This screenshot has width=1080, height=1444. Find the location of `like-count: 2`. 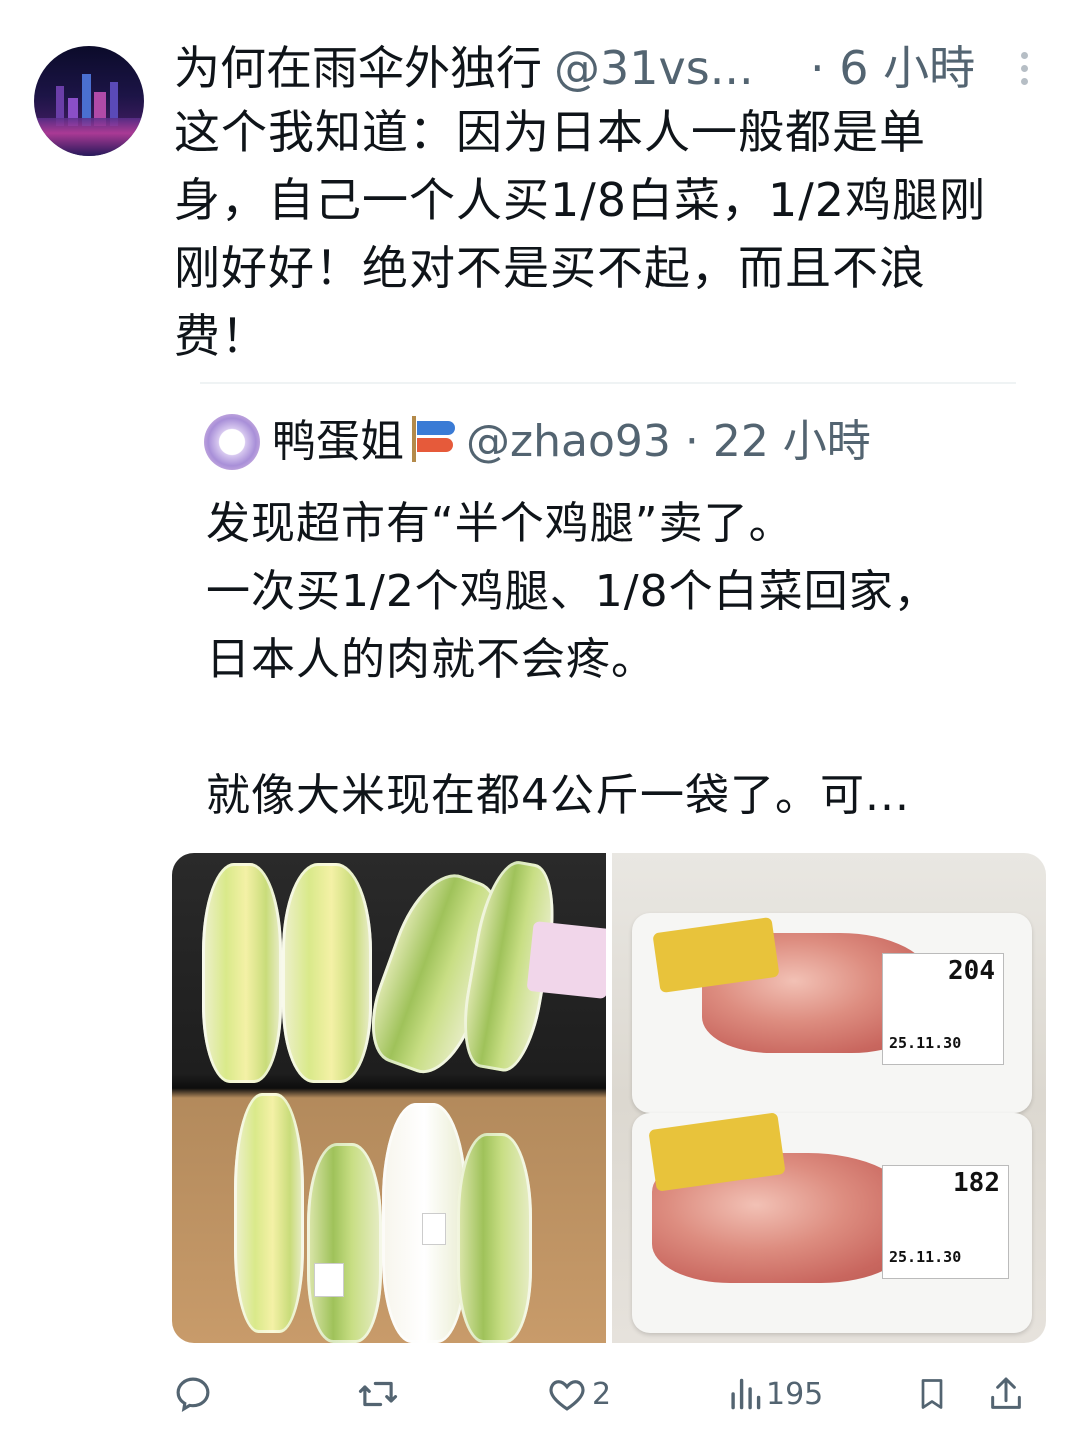

like-count: 2 is located at coordinates (602, 1394).